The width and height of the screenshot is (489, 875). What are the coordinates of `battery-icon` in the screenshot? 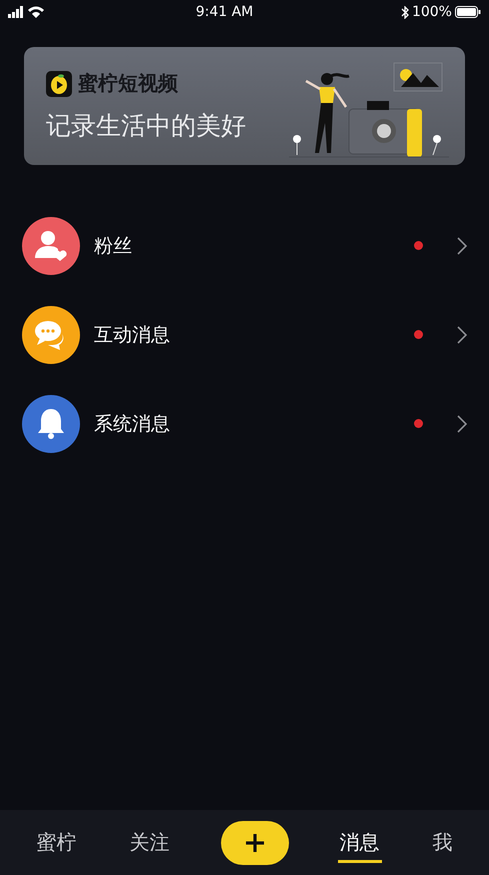 It's located at (467, 12).